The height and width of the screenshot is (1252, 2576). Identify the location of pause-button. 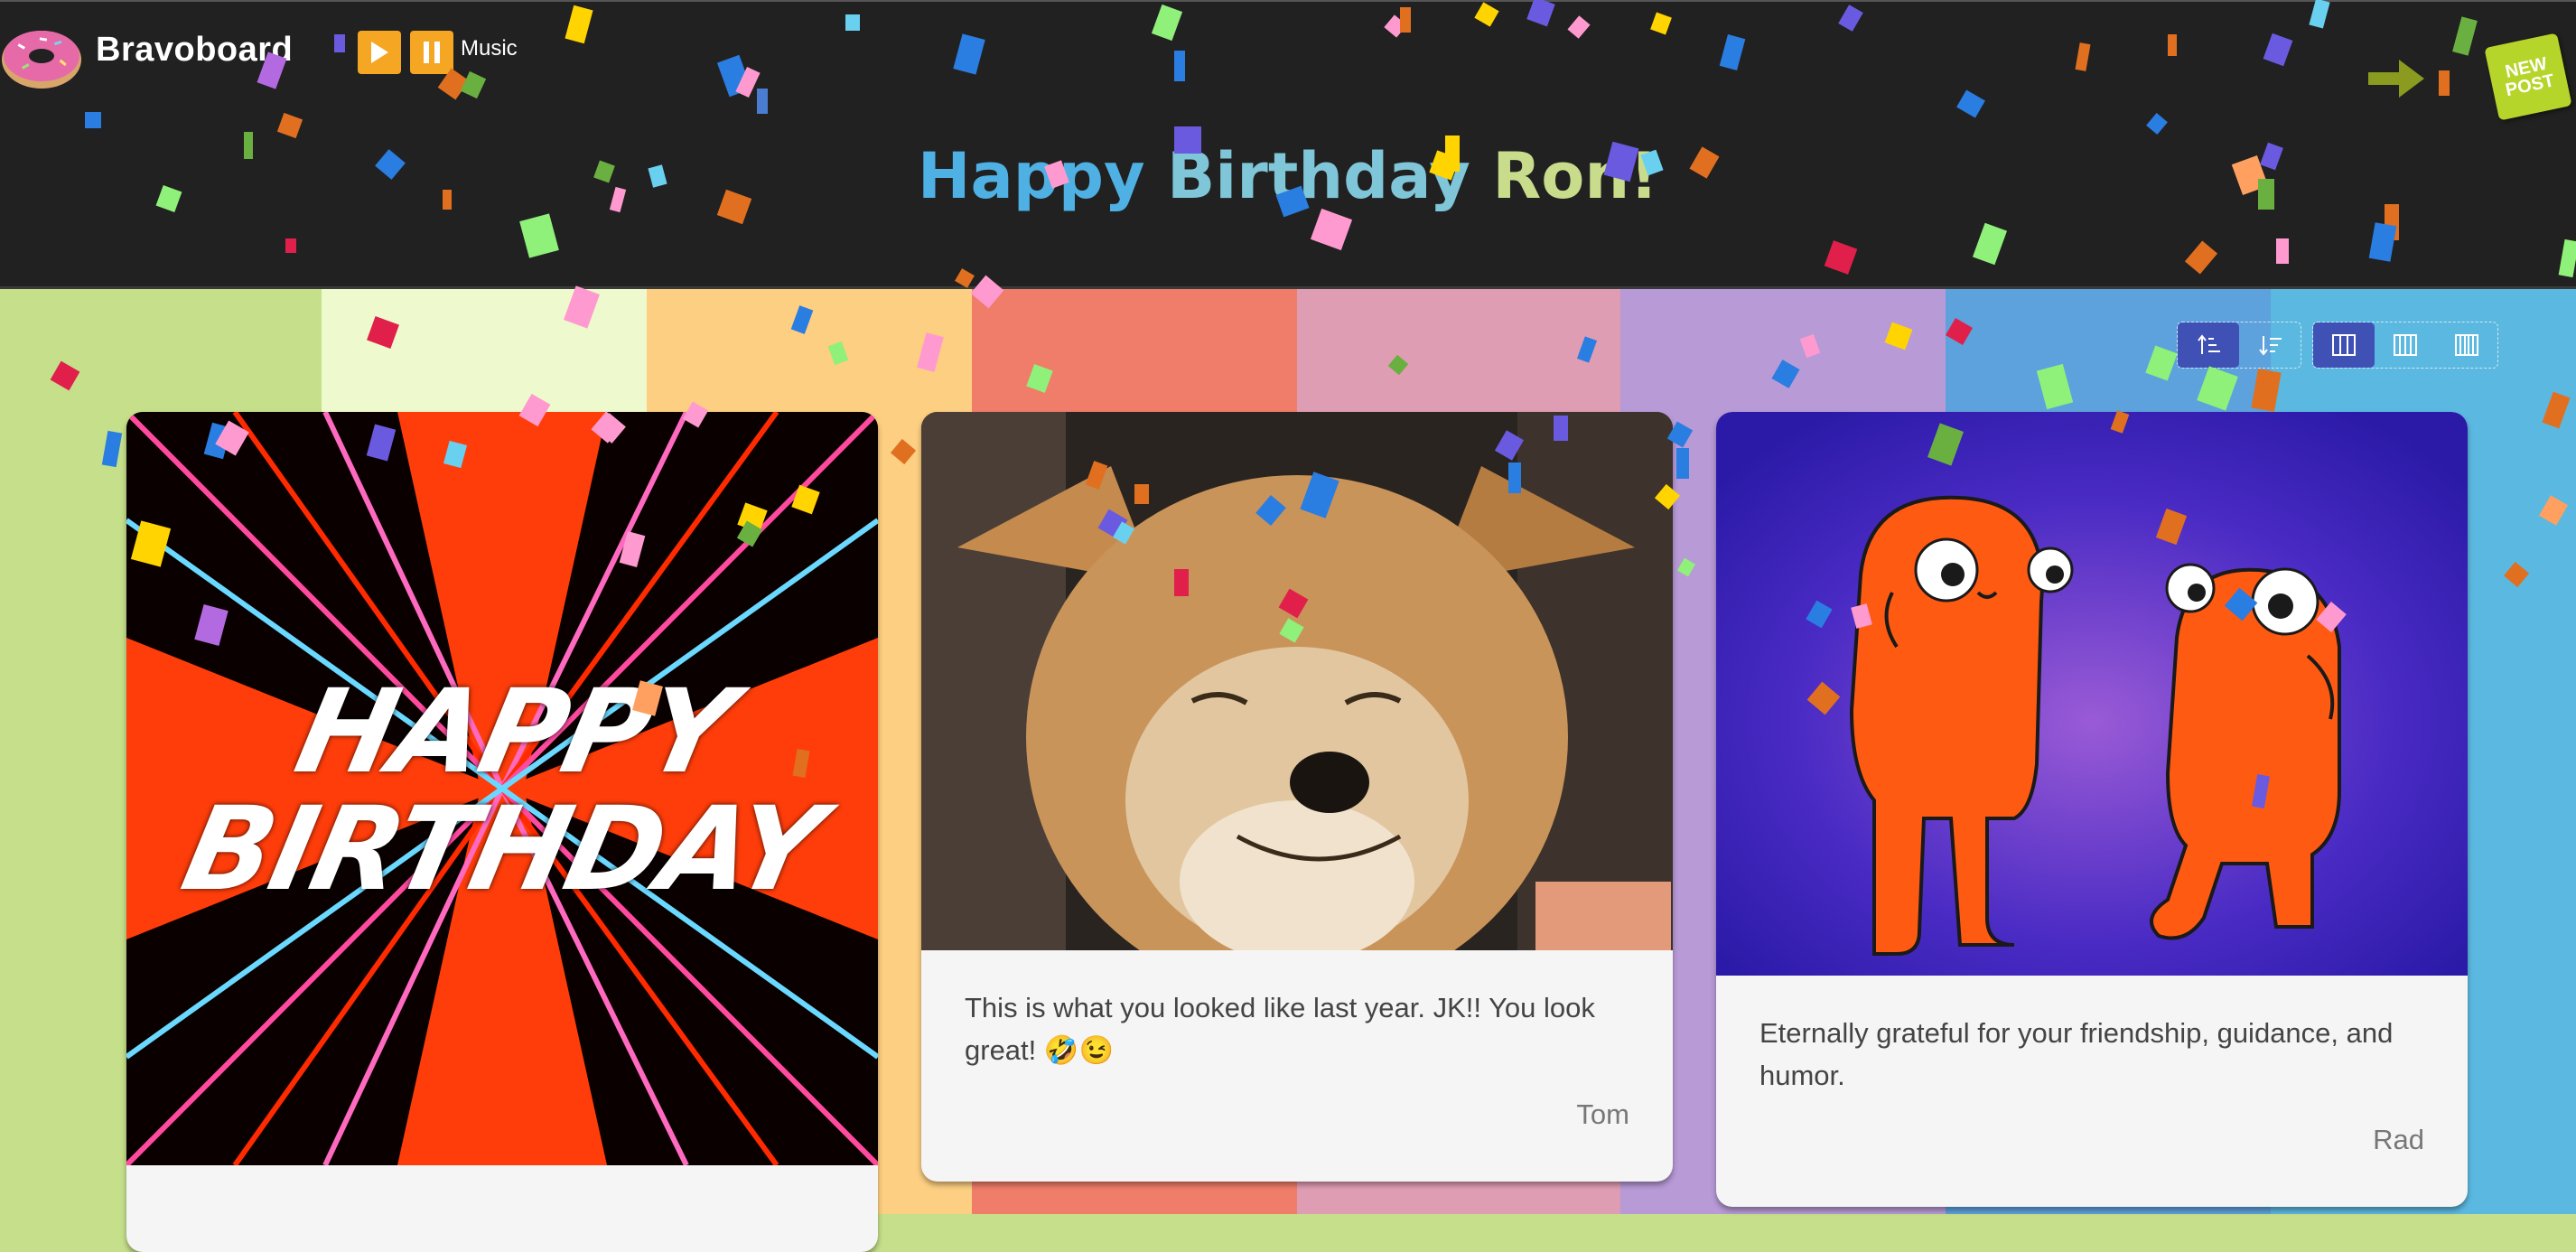
(431, 52).